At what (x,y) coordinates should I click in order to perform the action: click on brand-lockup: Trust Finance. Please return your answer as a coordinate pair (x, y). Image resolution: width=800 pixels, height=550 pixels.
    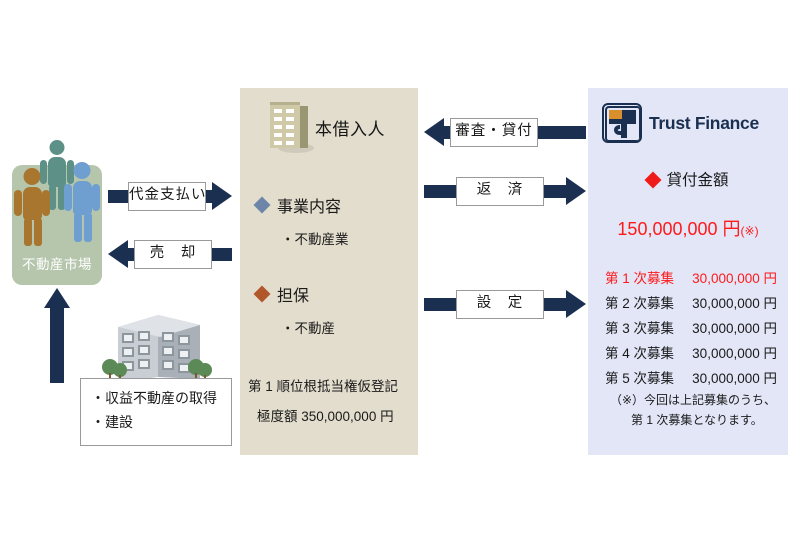
    Looking at the image, I should click on (680, 123).